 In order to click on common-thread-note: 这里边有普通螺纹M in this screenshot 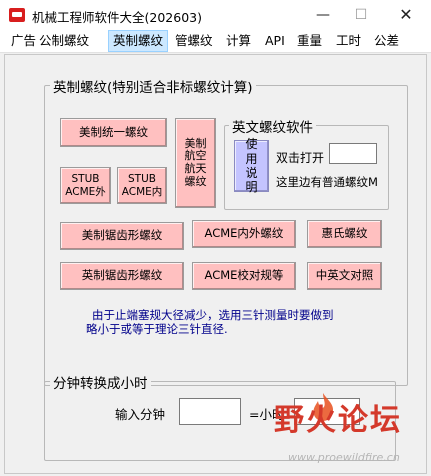, I will do `click(327, 182)`.